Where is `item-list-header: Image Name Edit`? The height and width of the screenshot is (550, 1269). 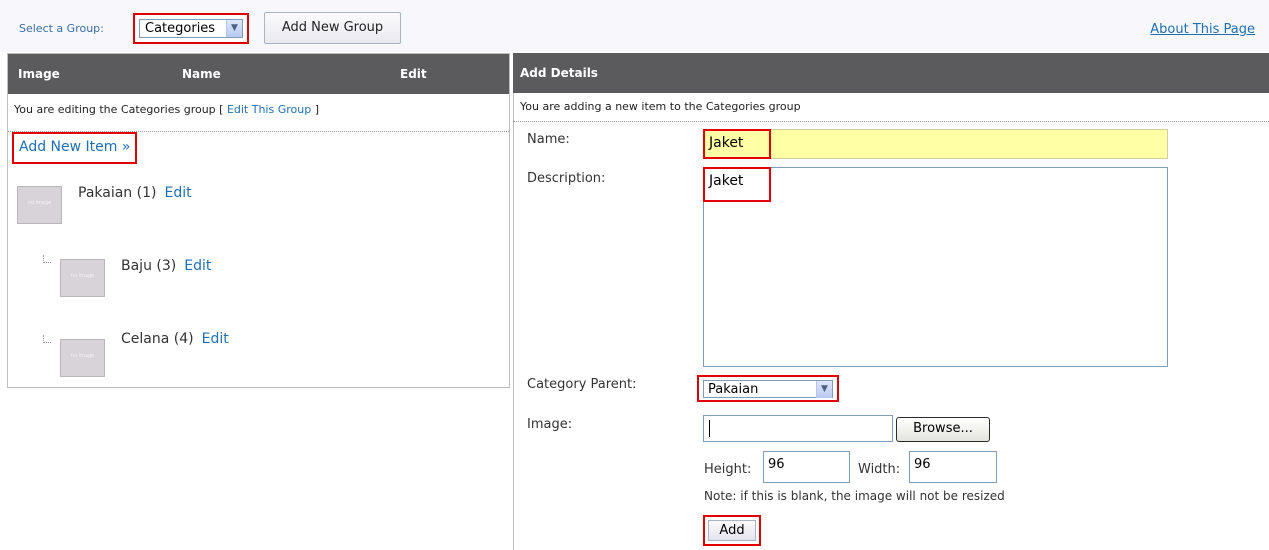
item-list-header: Image Name Edit is located at coordinates (258, 74).